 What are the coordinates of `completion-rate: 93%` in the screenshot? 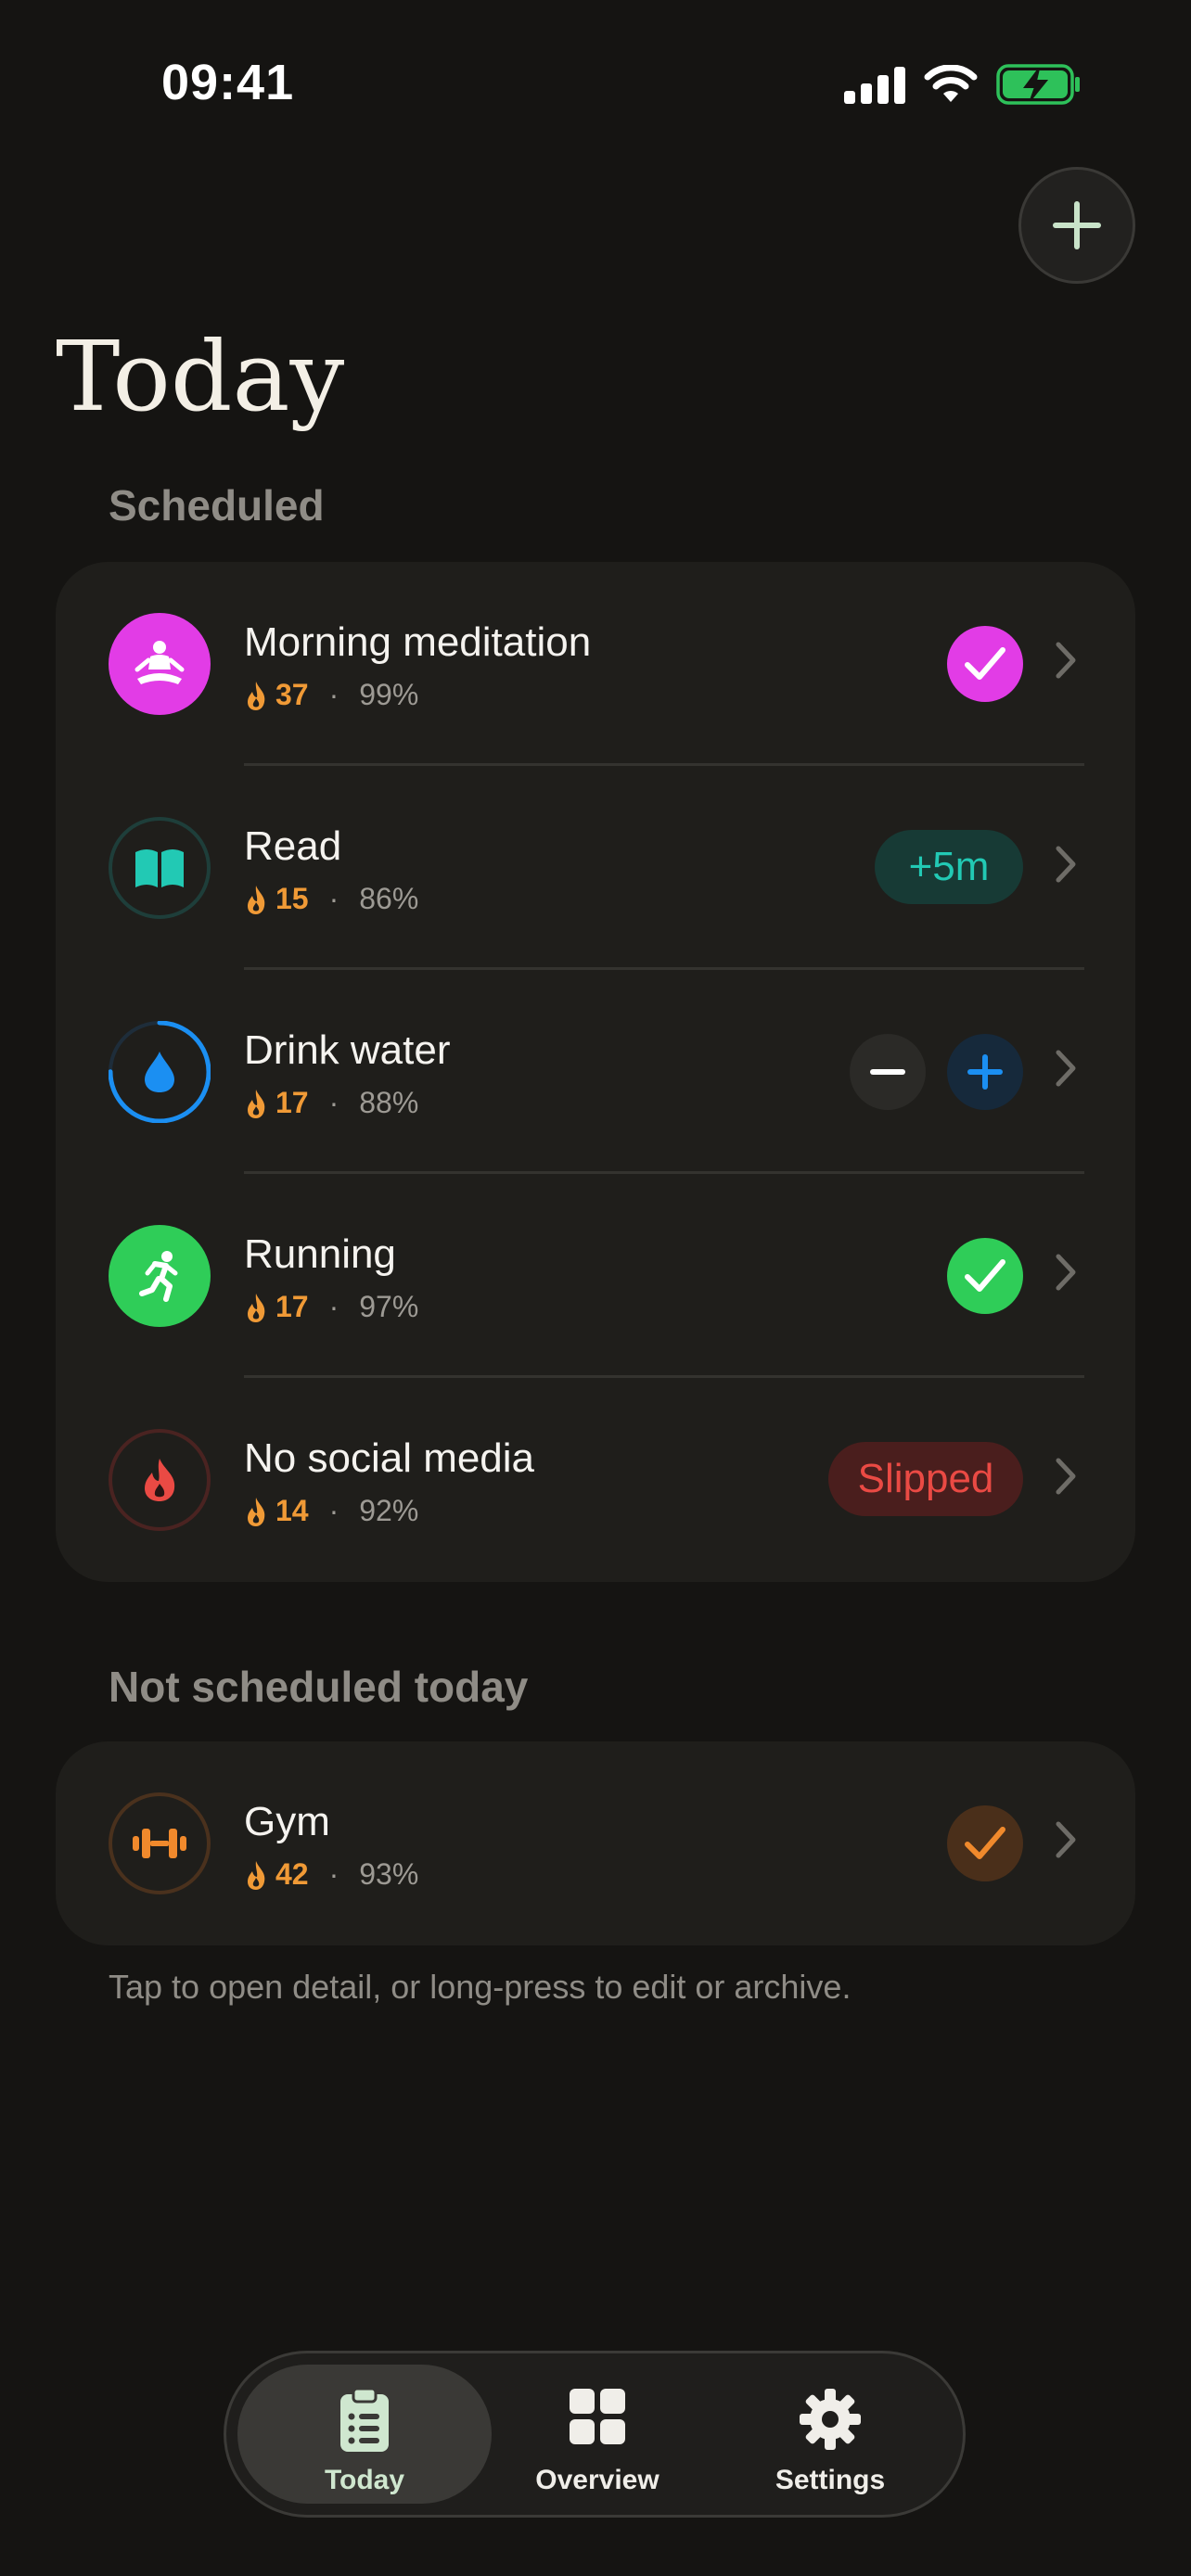 It's located at (389, 1874).